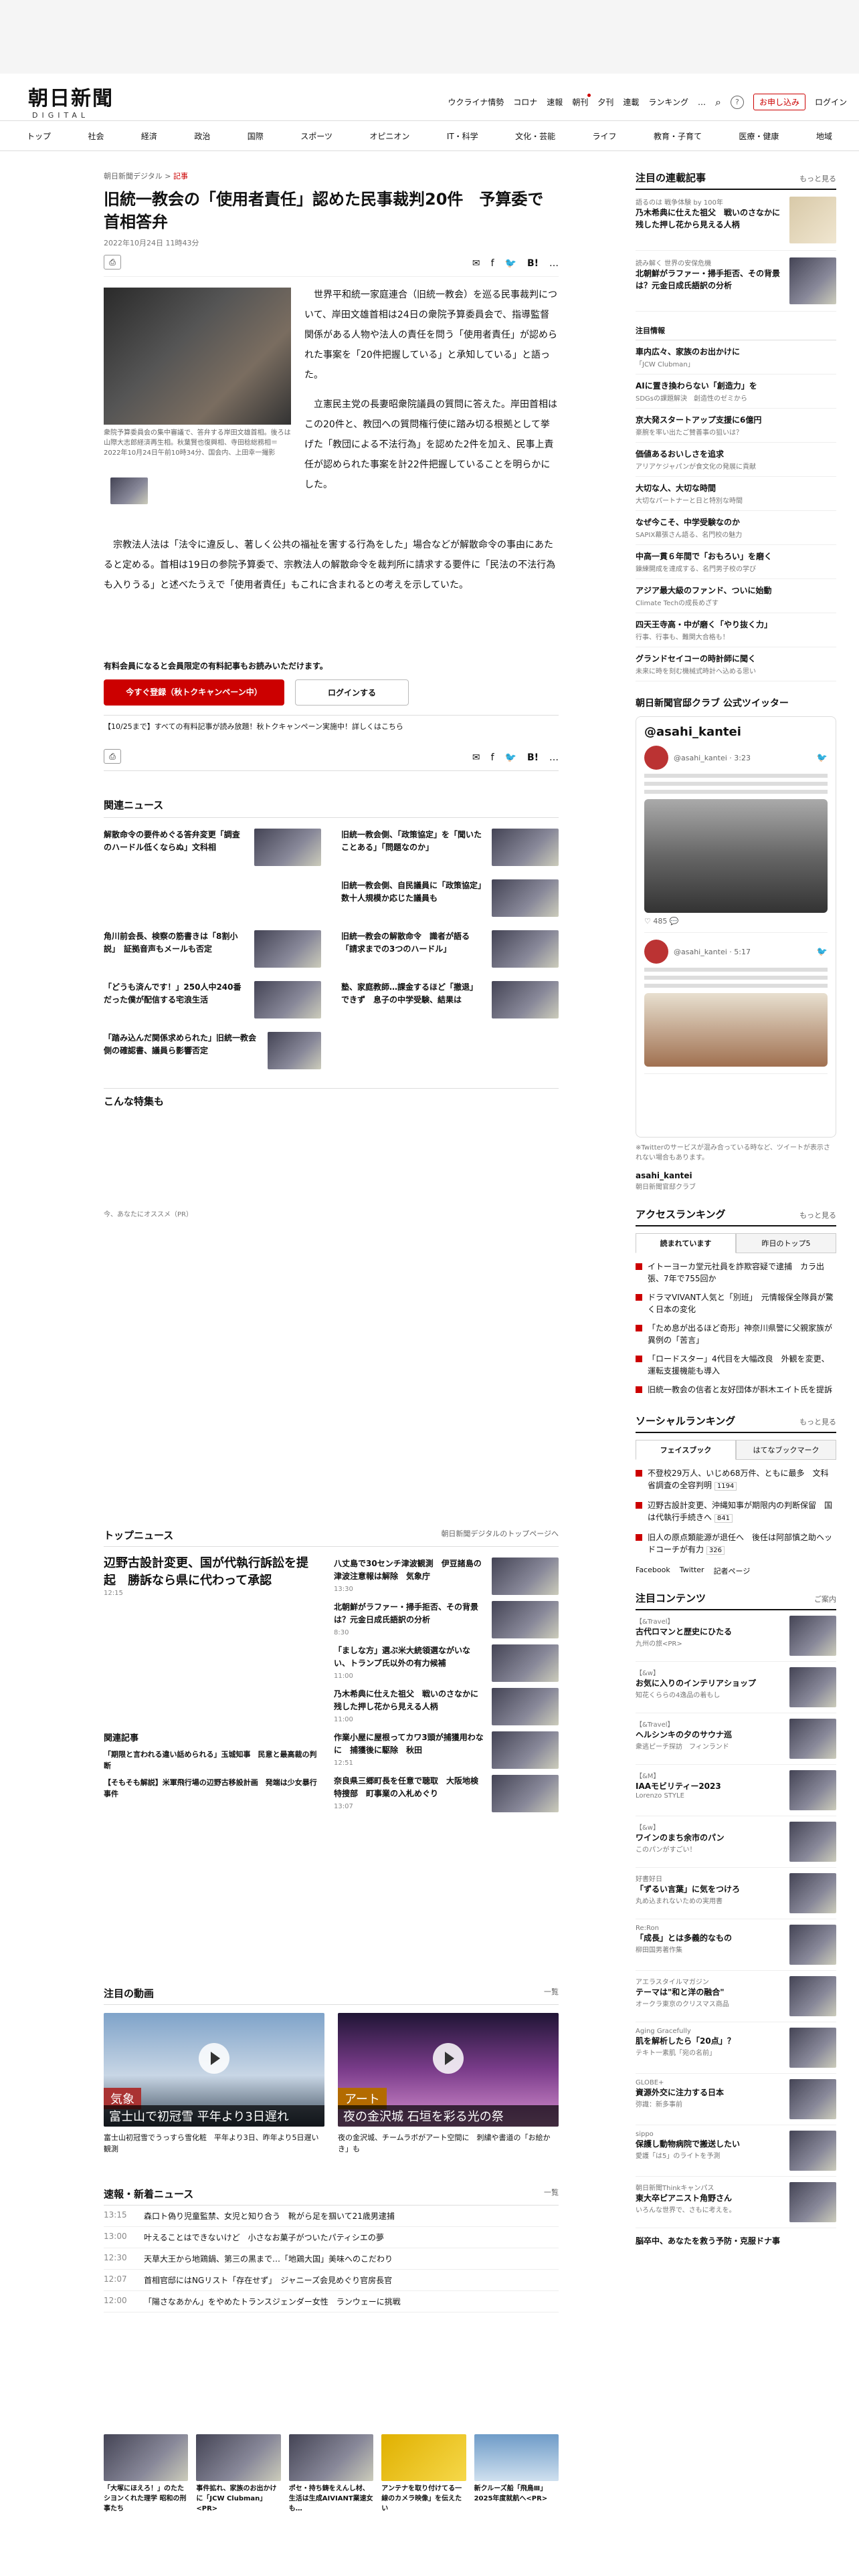 This screenshot has height=2576, width=859. What do you see at coordinates (133, 176) in the screenshot?
I see `breadcrumb-site: 朝日新聞デジタル` at bounding box center [133, 176].